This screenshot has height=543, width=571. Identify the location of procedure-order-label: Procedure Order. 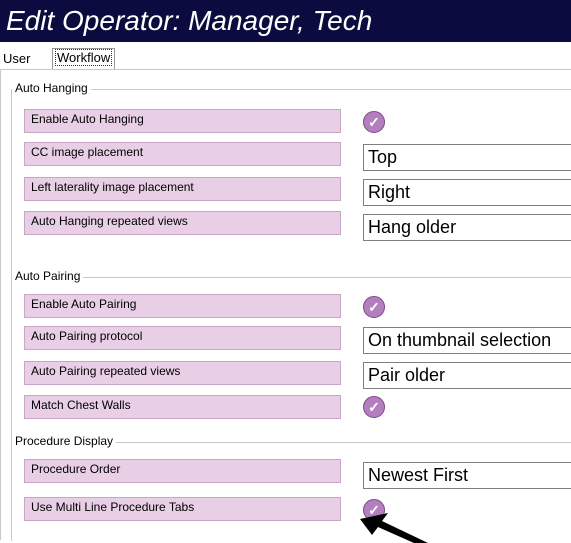
(182, 471).